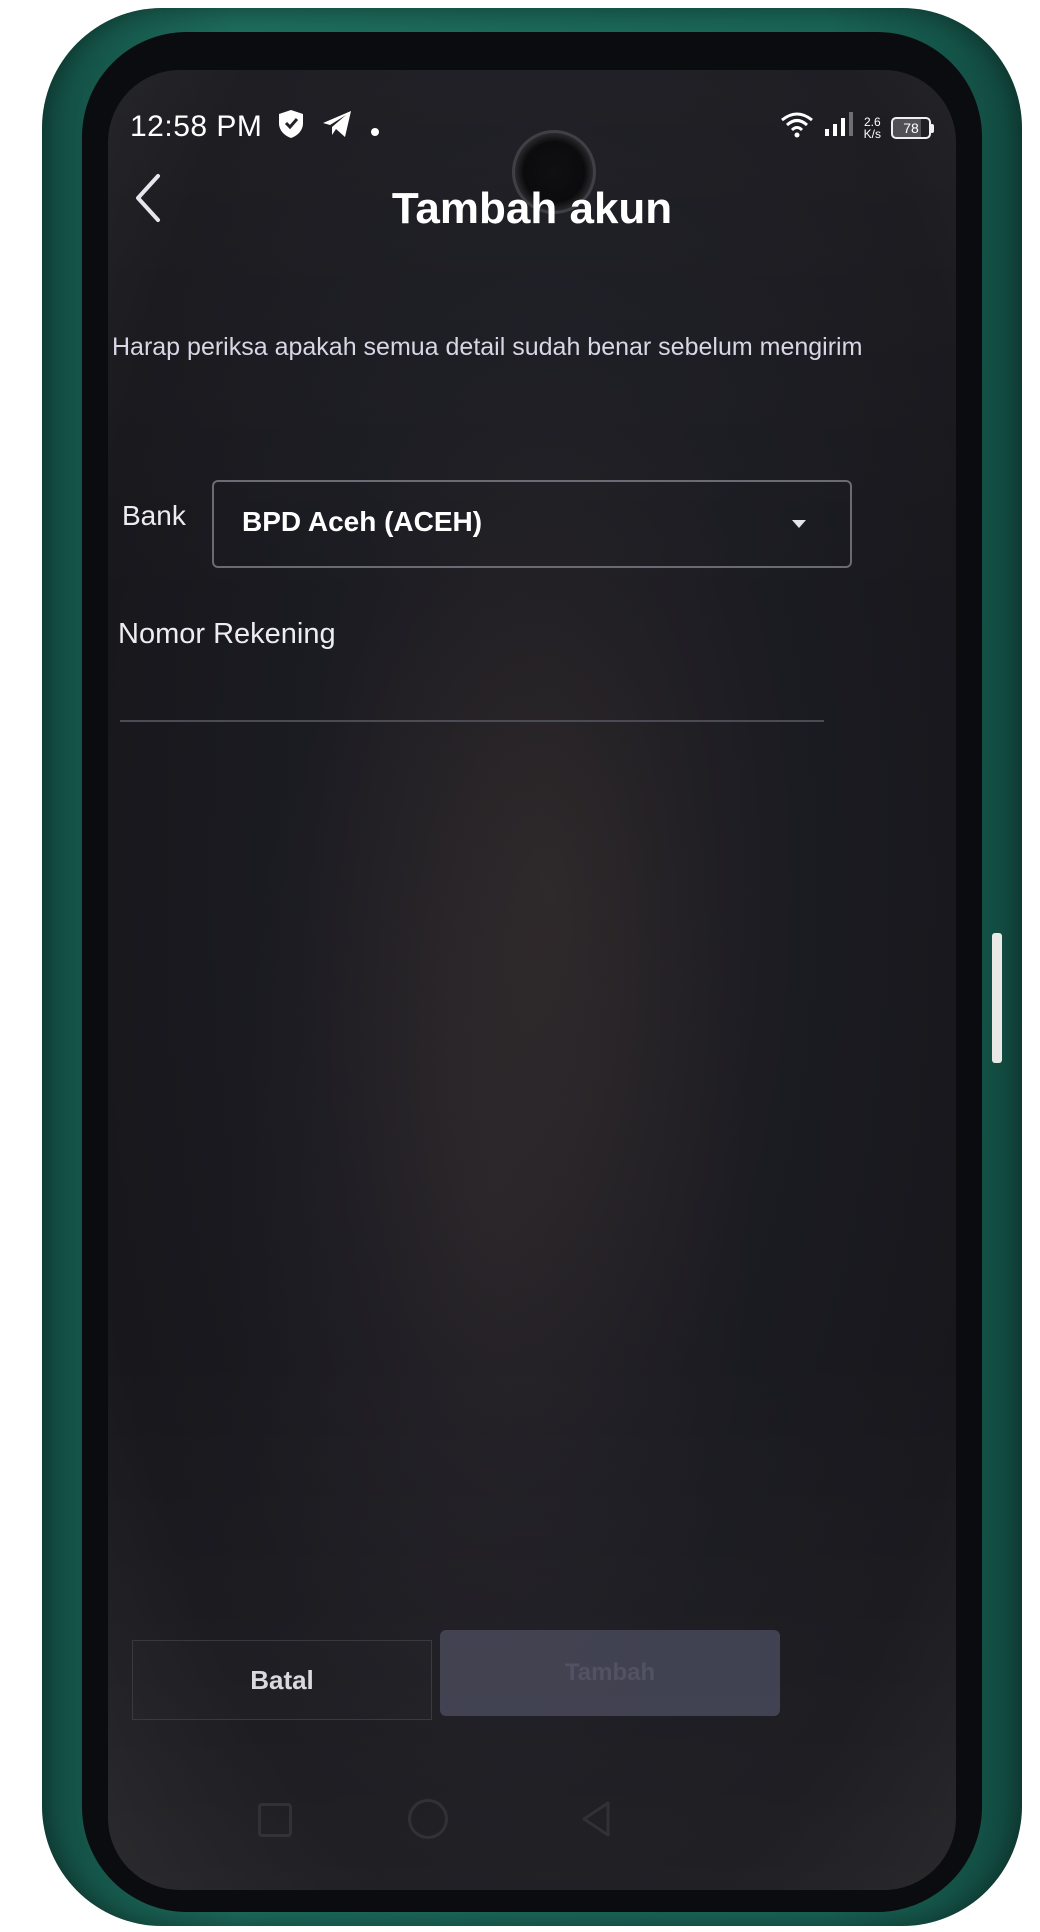 This screenshot has width=1040, height=1932. I want to click on cancel-button: Batal, so click(282, 1680).